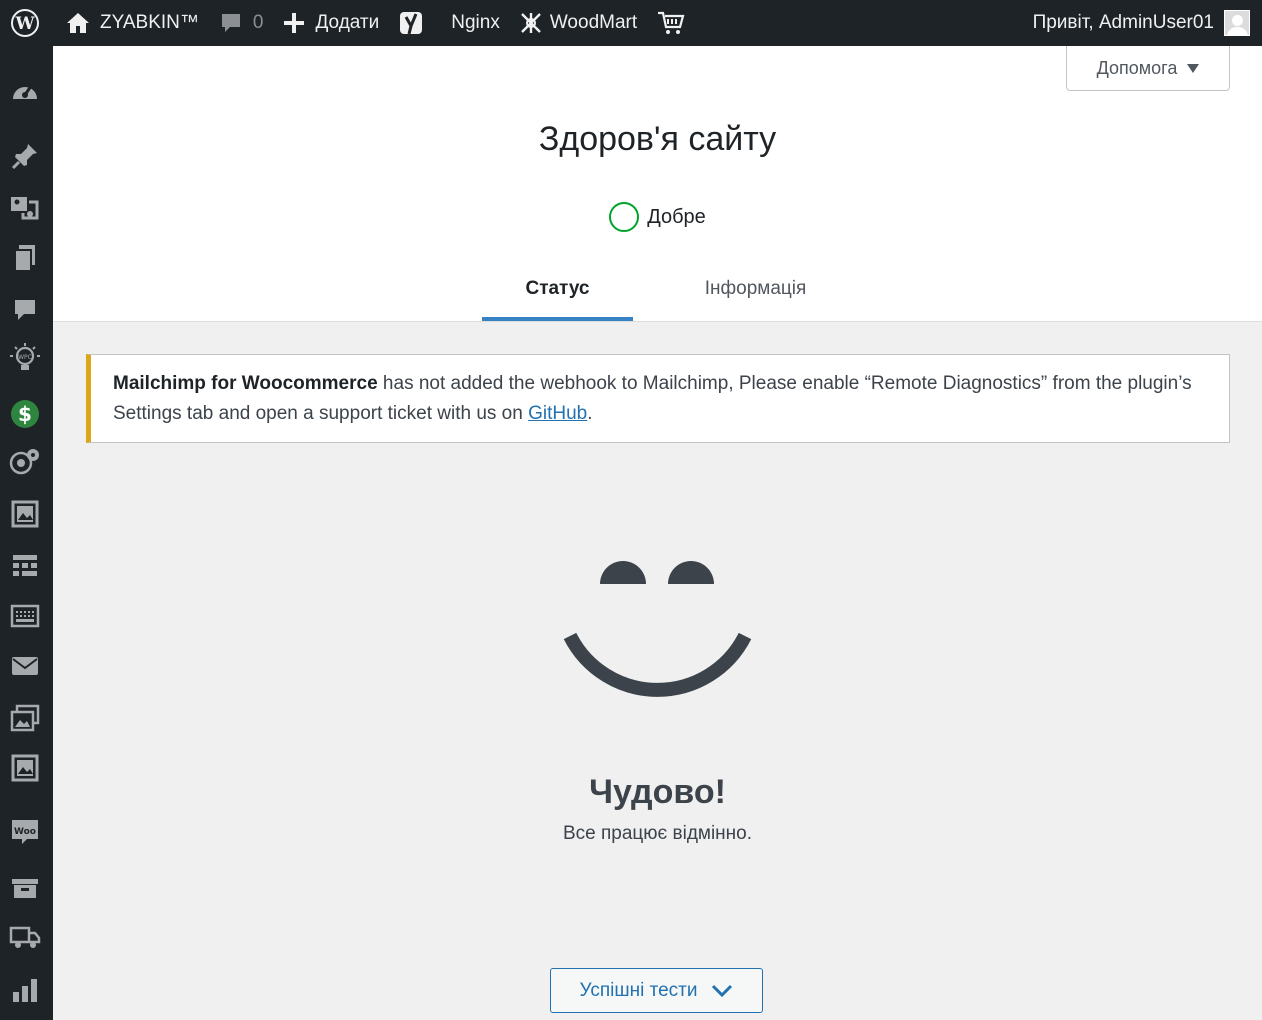  I want to click on svg-text: WPC, so click(25, 357).